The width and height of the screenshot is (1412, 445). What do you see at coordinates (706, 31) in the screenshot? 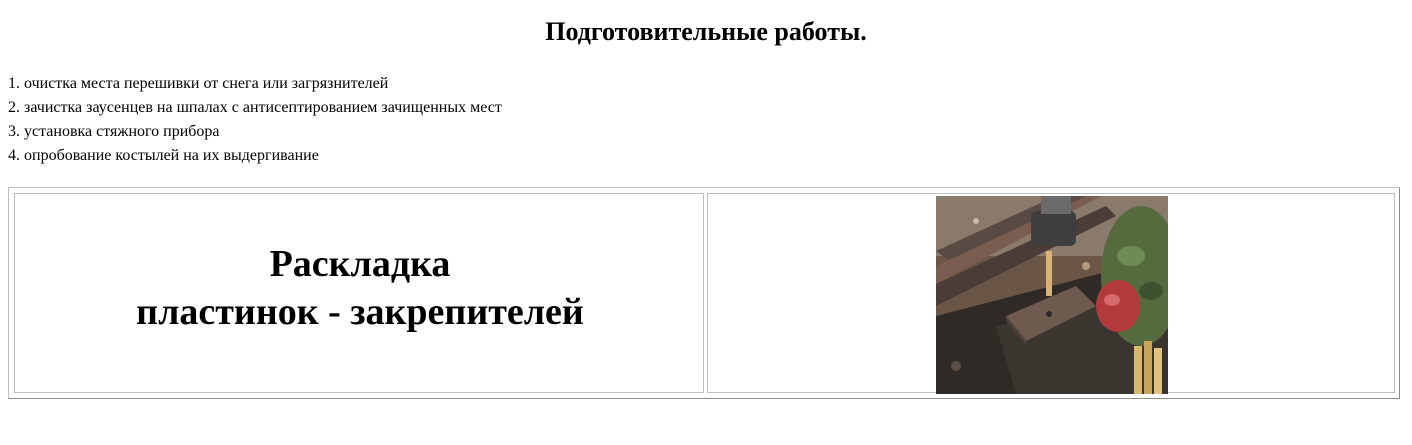
I see `page-title: Подготовительные работы.` at bounding box center [706, 31].